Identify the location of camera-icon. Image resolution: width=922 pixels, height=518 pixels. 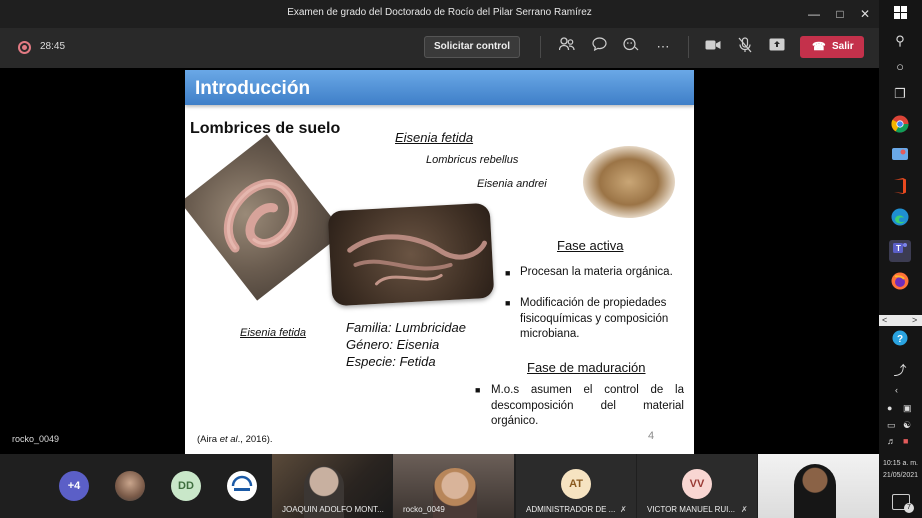
(713, 47).